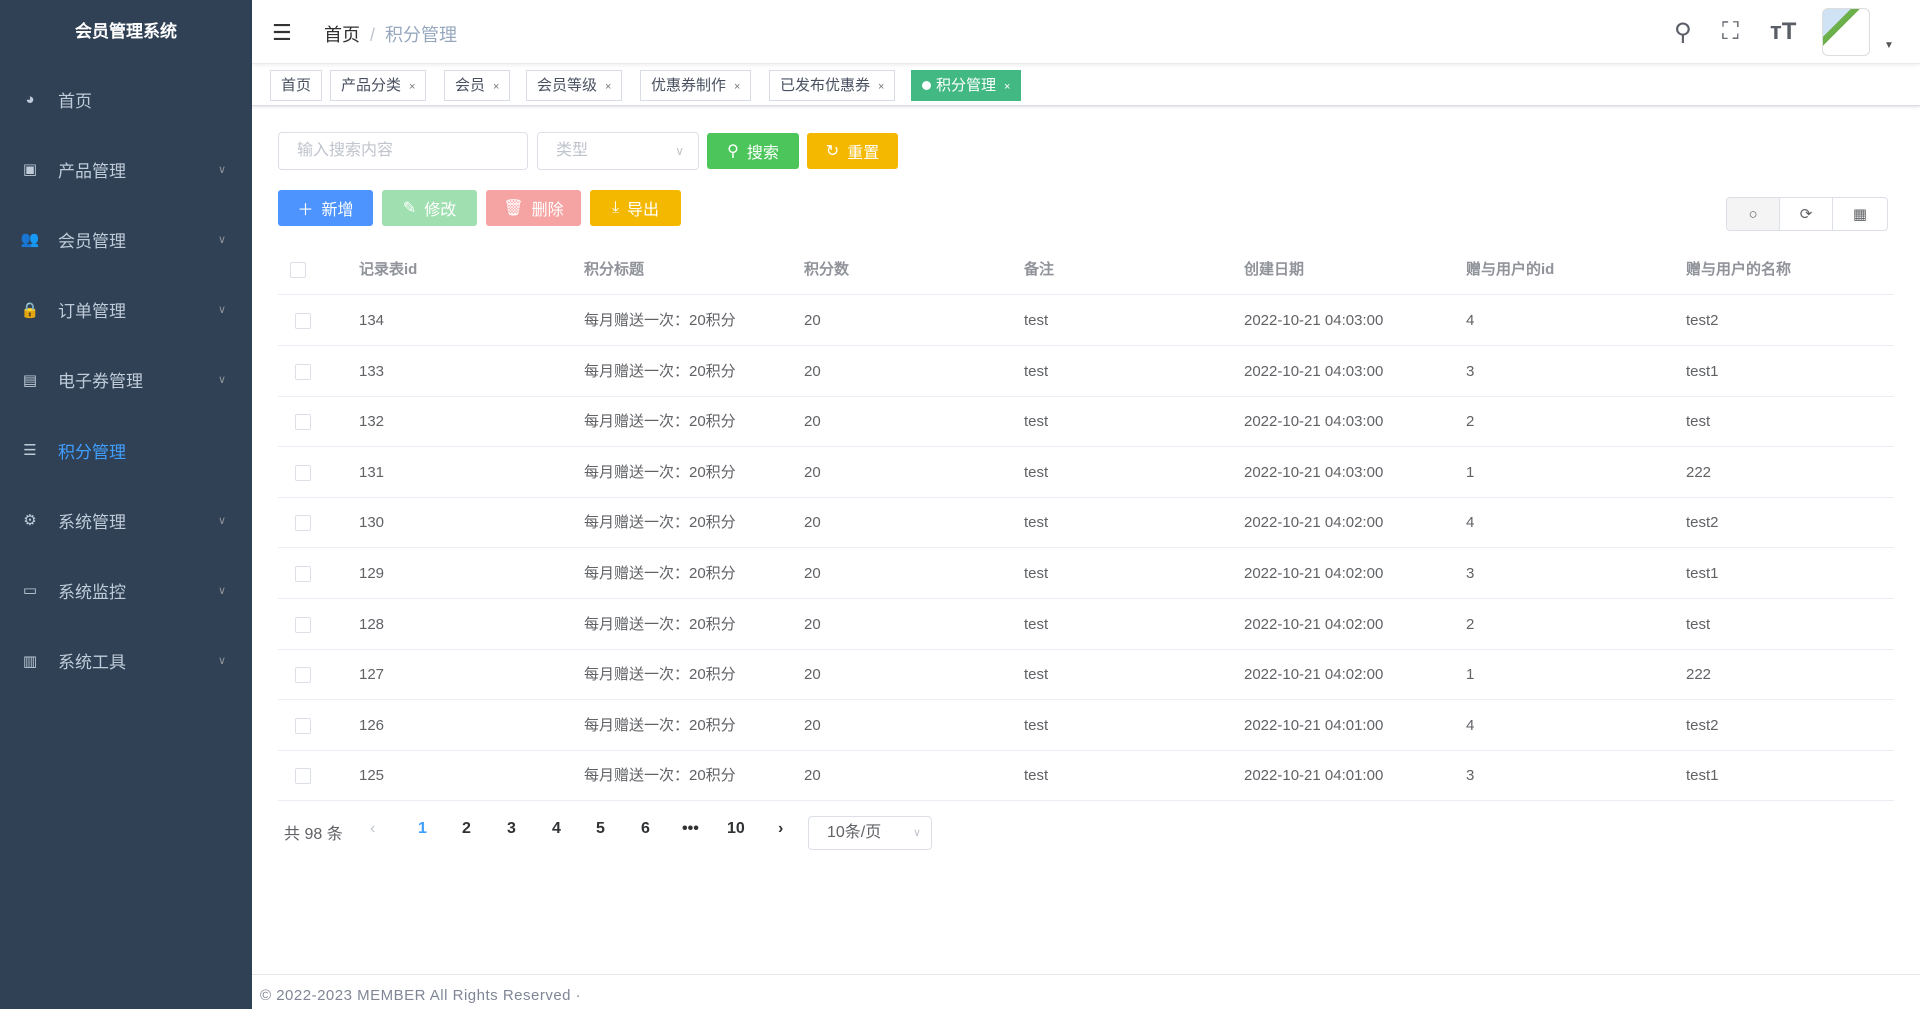  What do you see at coordinates (1314, 371) in the screenshot?
I see `cell: 2022-10-21 04:03:00` at bounding box center [1314, 371].